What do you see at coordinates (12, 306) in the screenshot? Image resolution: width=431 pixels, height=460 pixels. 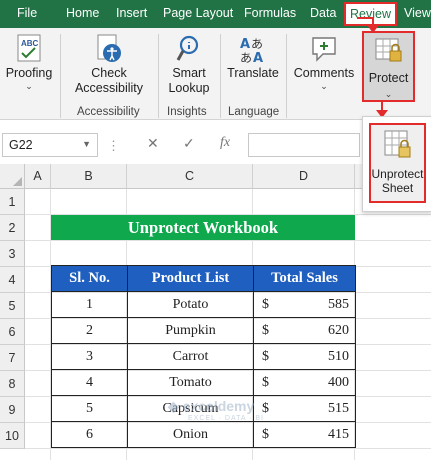 I see `row-header-5: 5` at bounding box center [12, 306].